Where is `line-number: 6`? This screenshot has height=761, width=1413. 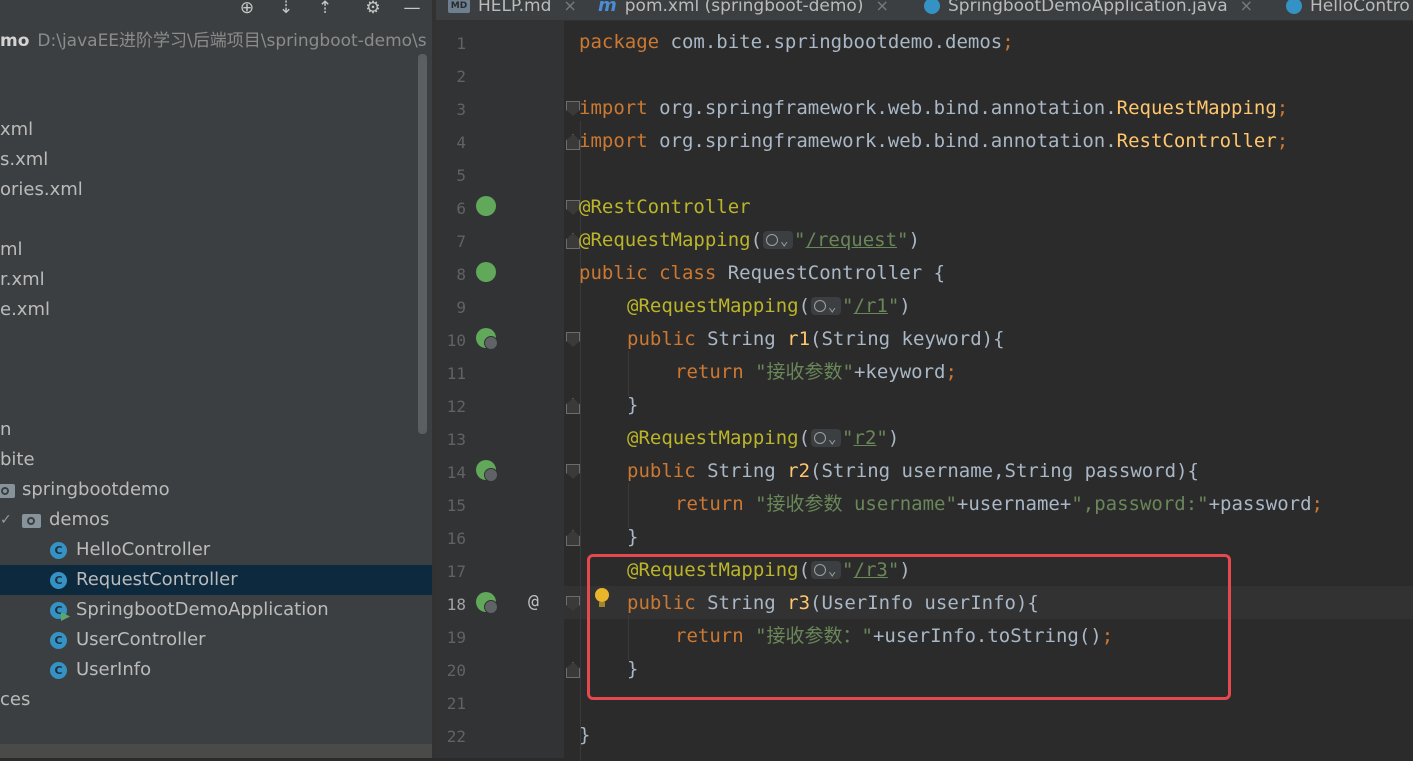 line-number: 6 is located at coordinates (461, 208).